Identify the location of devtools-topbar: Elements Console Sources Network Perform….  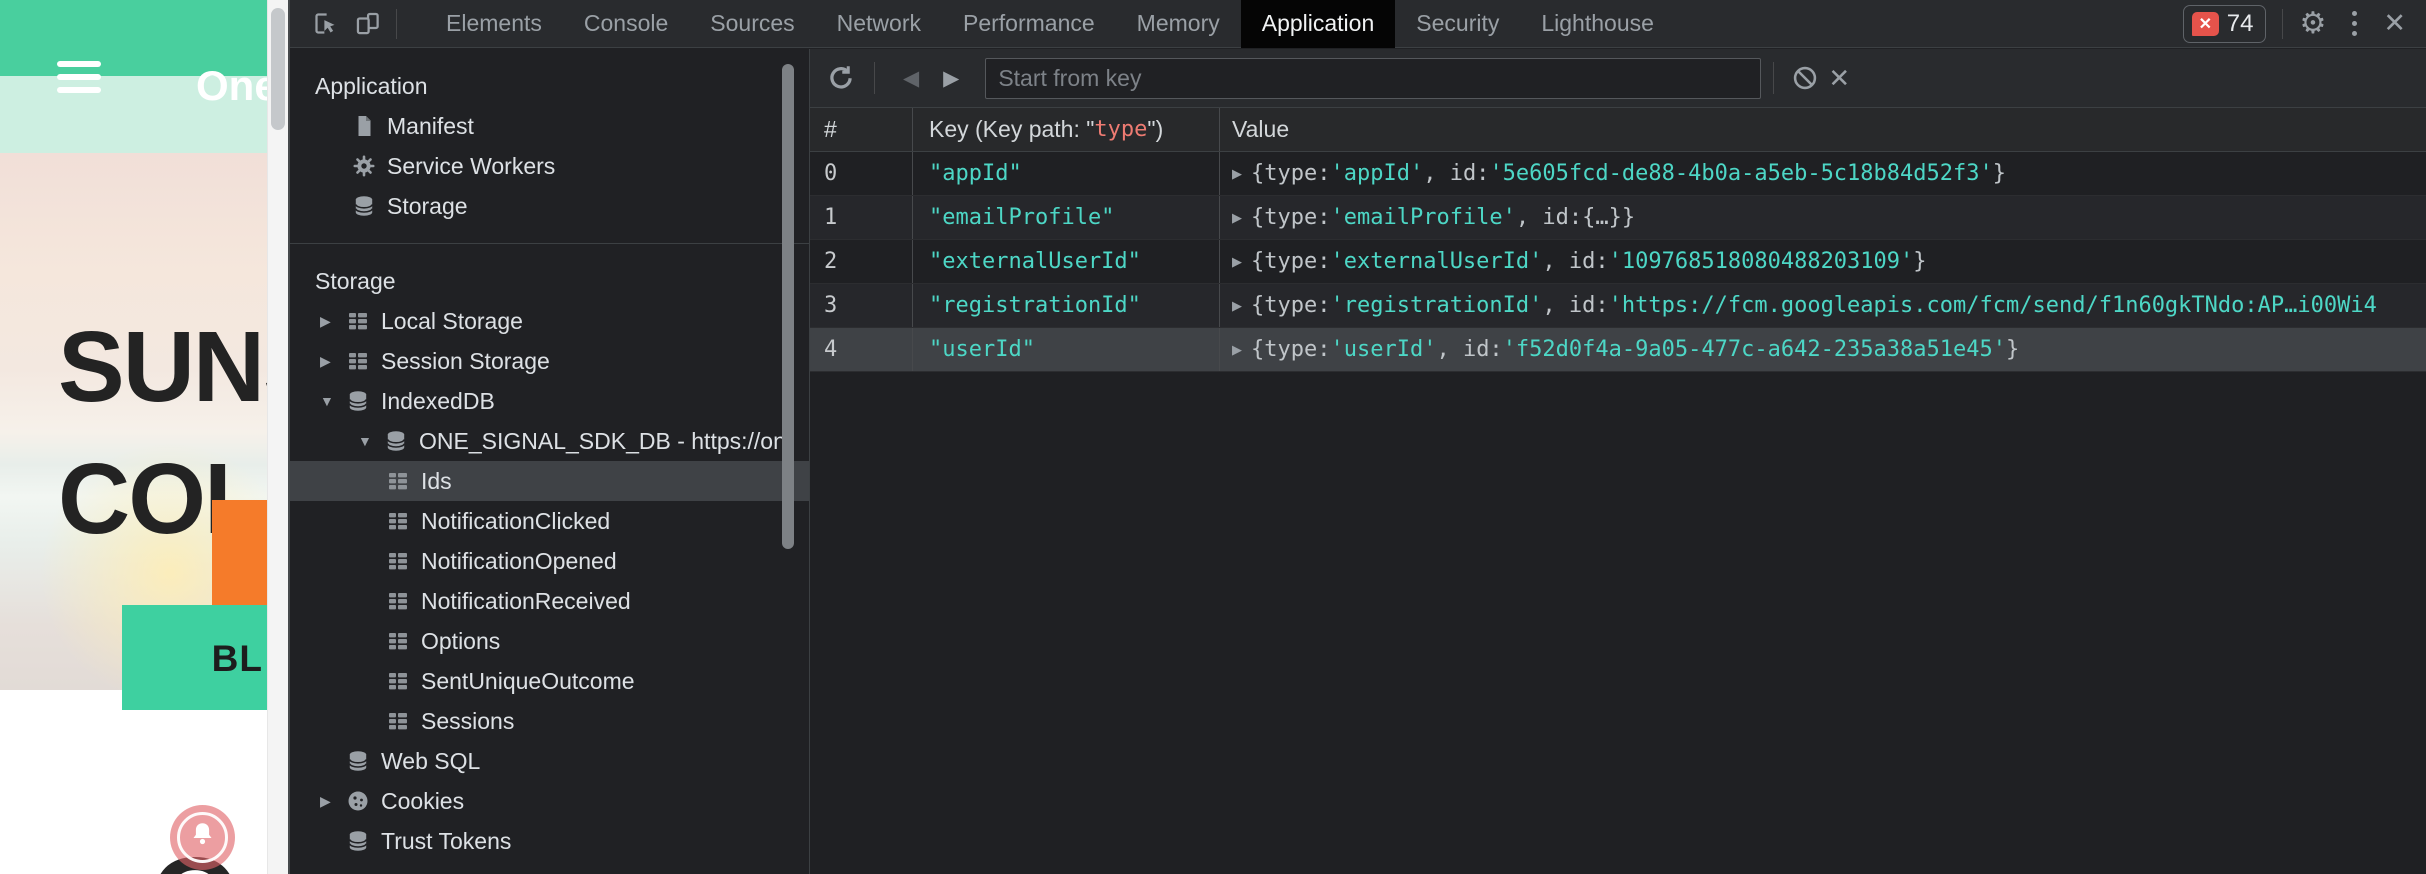
(1358, 24).